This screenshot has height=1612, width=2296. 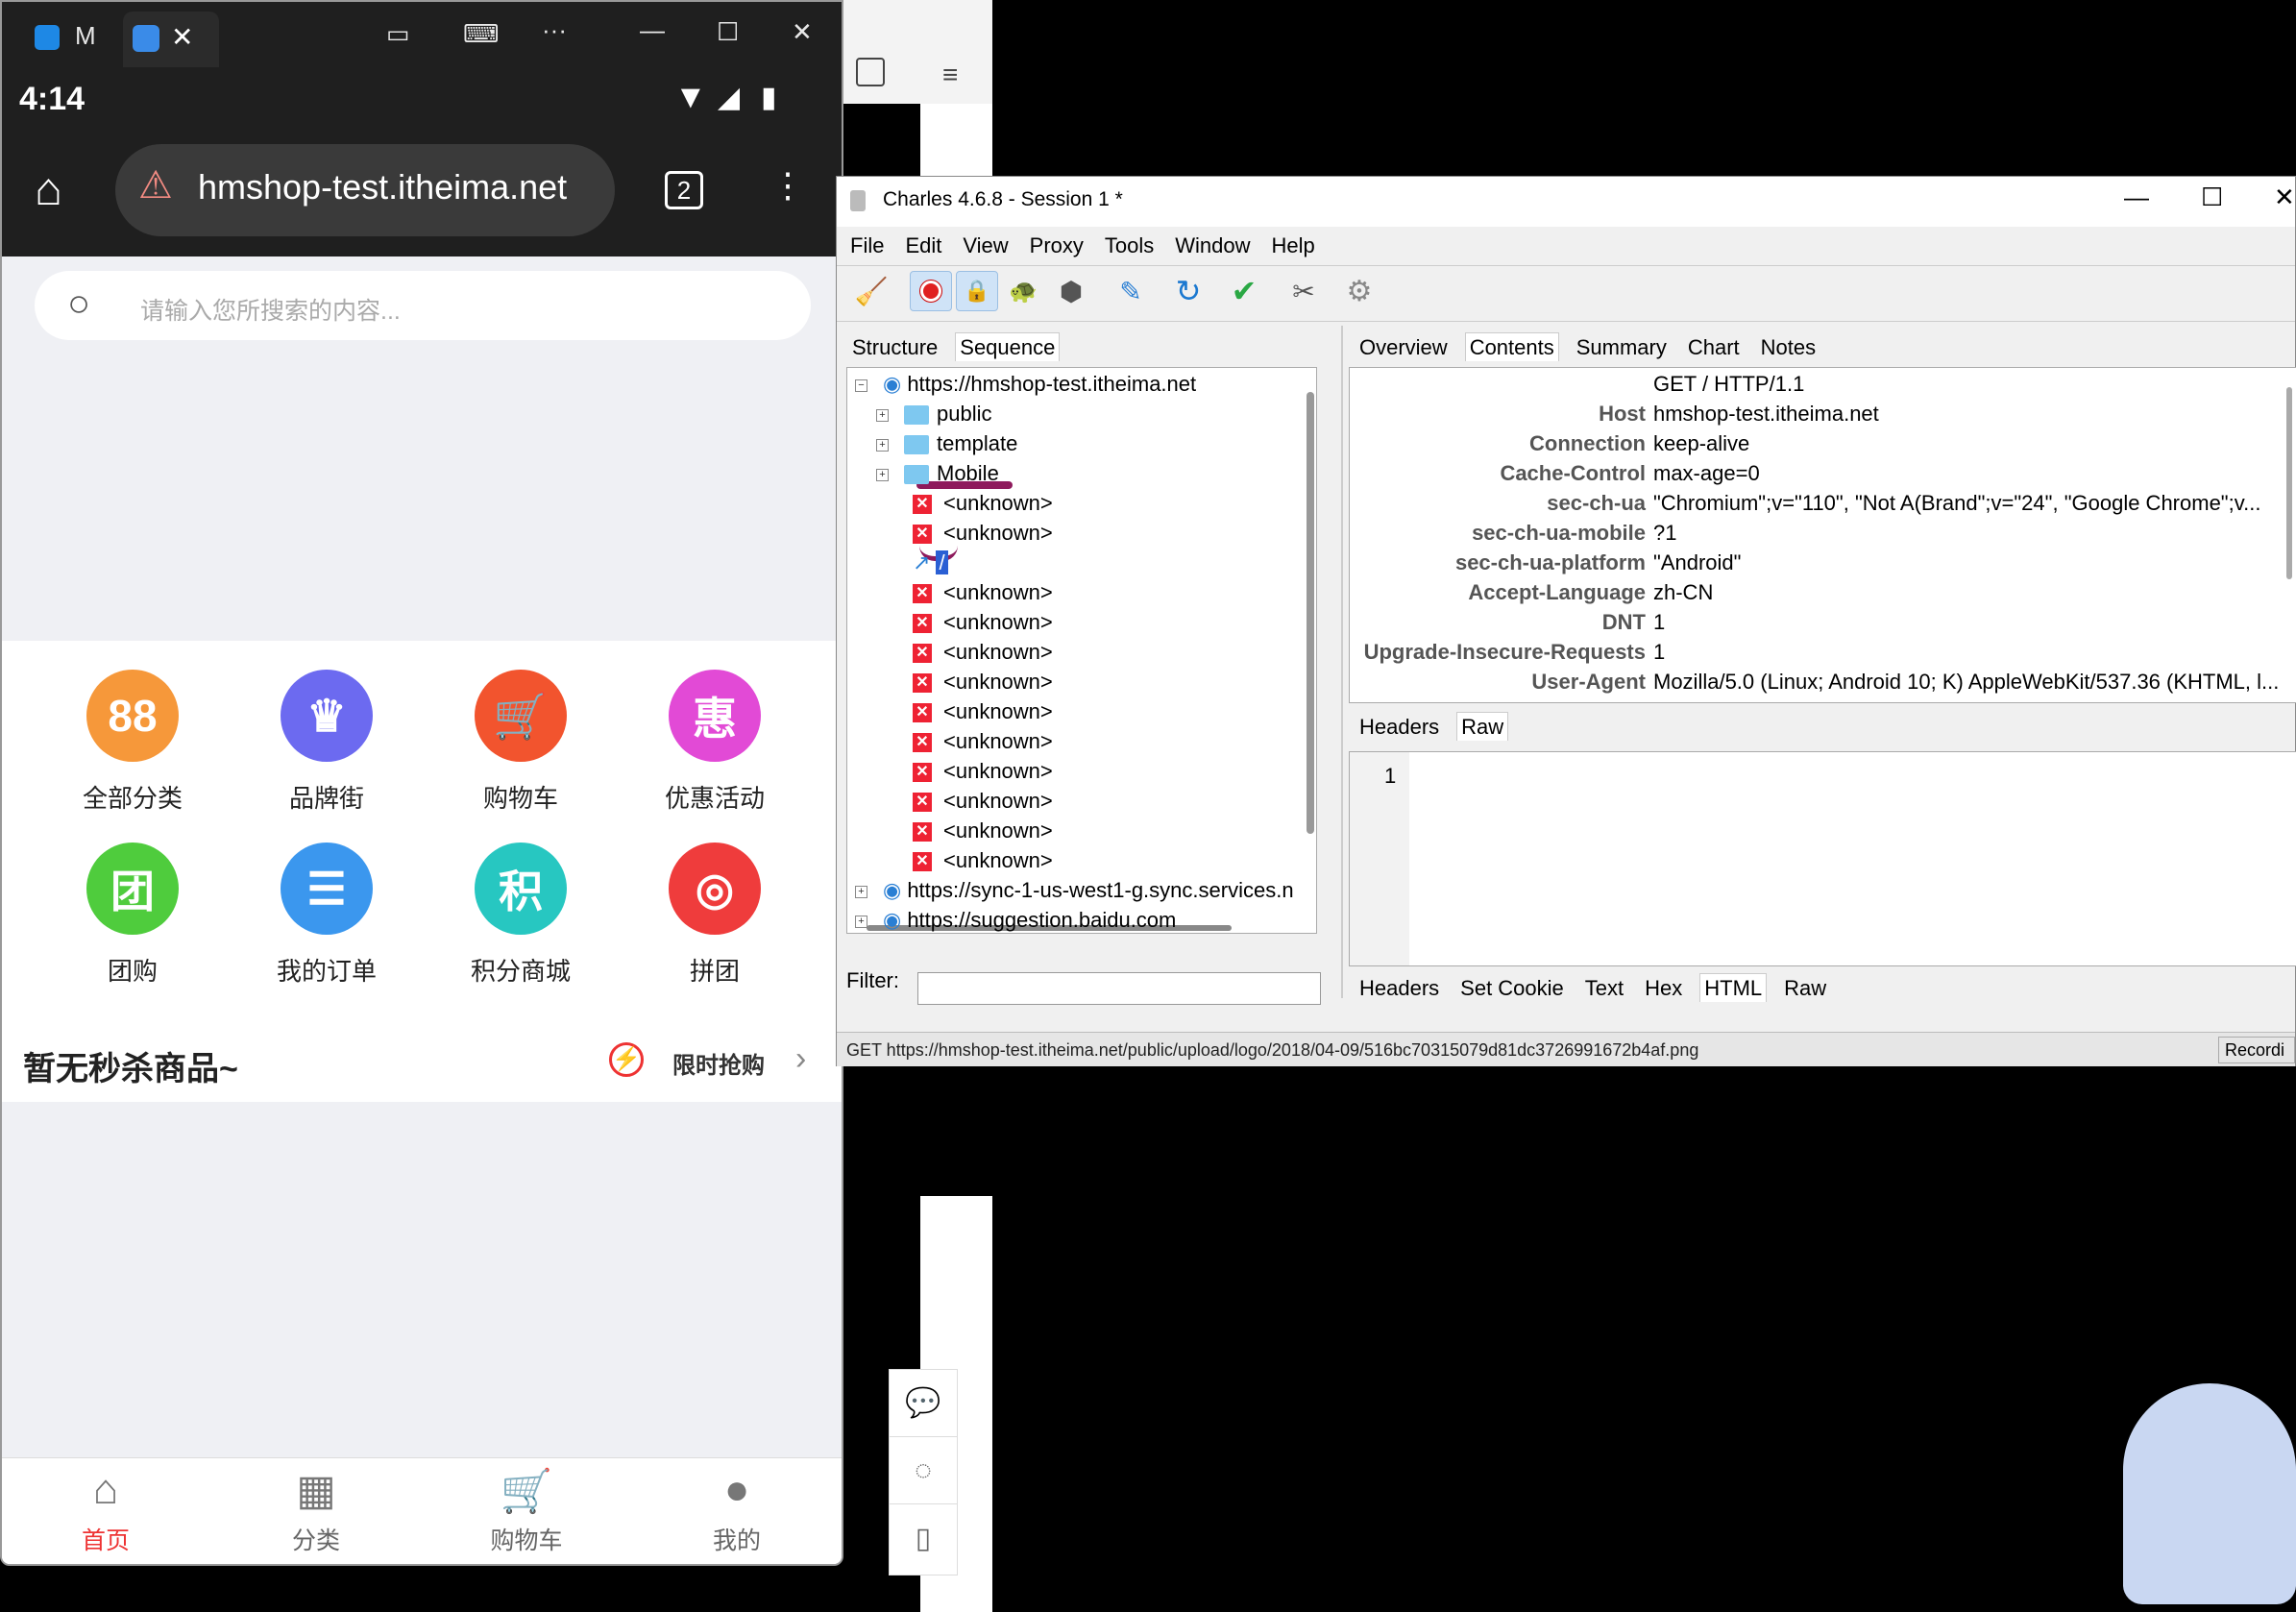 I want to click on category-item: ♛ 品牌街, so click(x=326, y=742).